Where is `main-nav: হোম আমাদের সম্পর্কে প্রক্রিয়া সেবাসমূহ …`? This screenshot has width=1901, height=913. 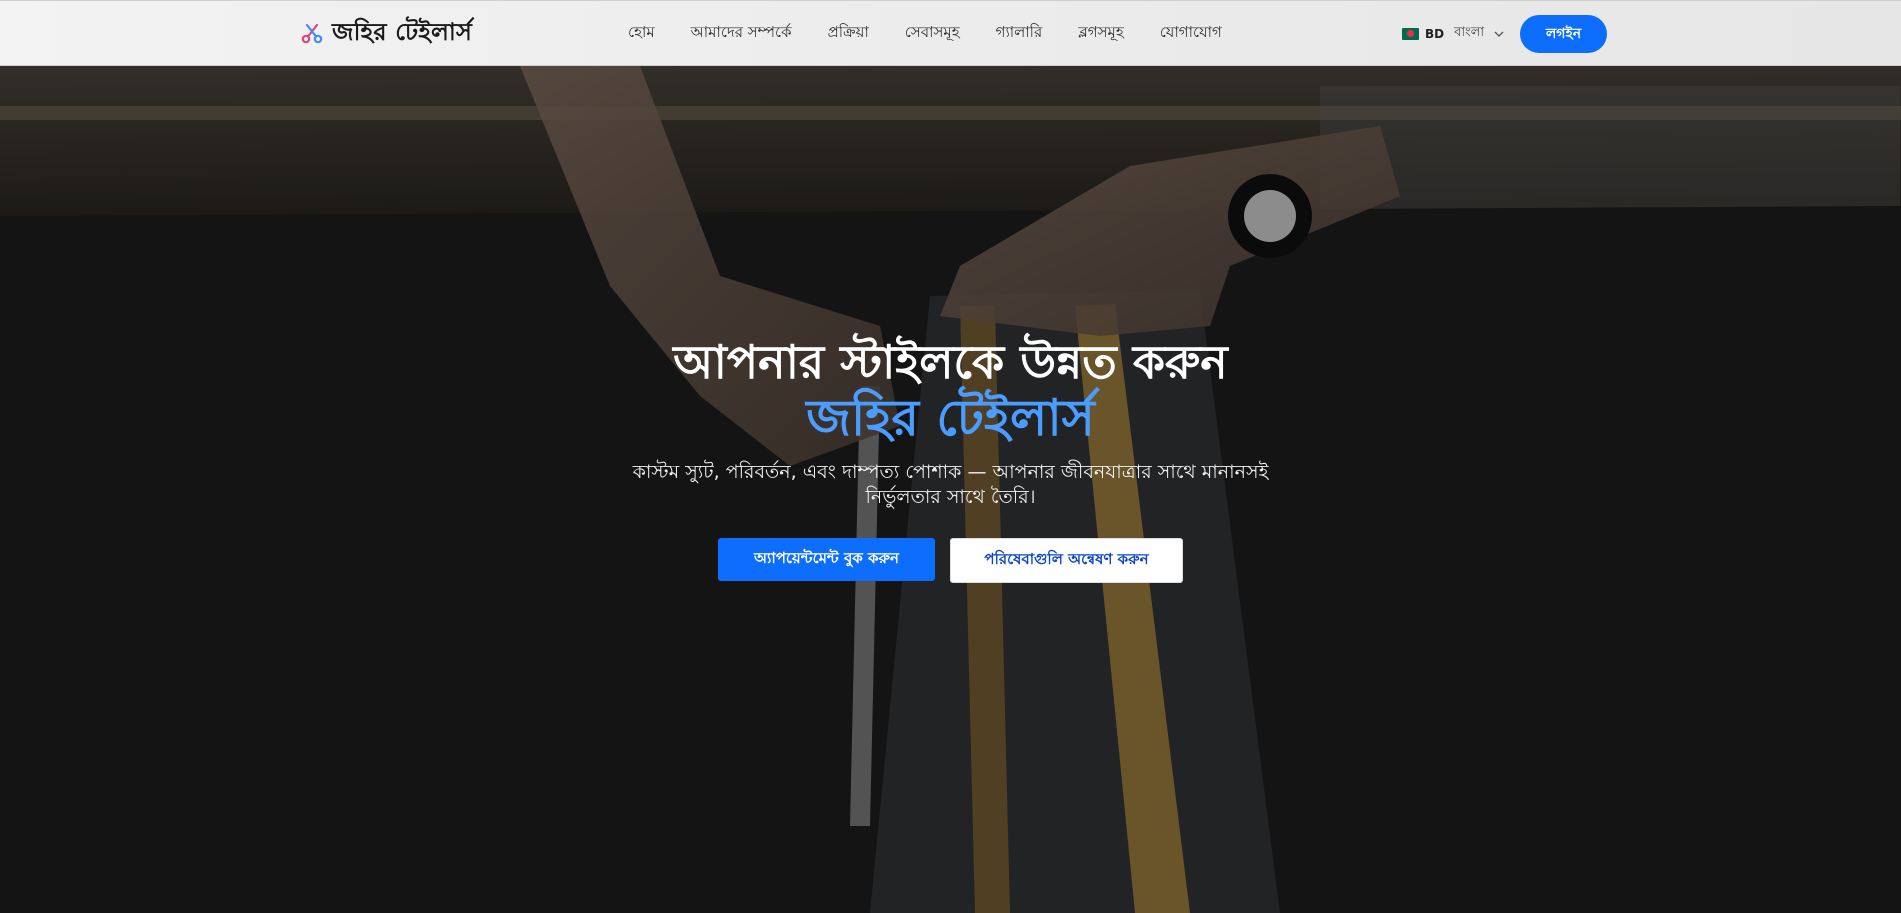
main-nav: হোম আমাদের সম্পর্কে প্রক্রিয়া সেবাসমূহ … is located at coordinates (943, 33).